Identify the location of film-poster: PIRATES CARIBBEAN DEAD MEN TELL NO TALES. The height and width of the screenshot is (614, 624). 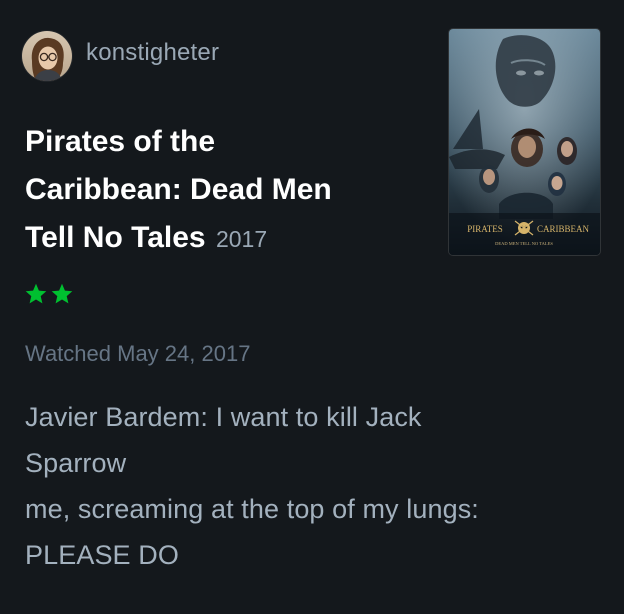
(524, 142).